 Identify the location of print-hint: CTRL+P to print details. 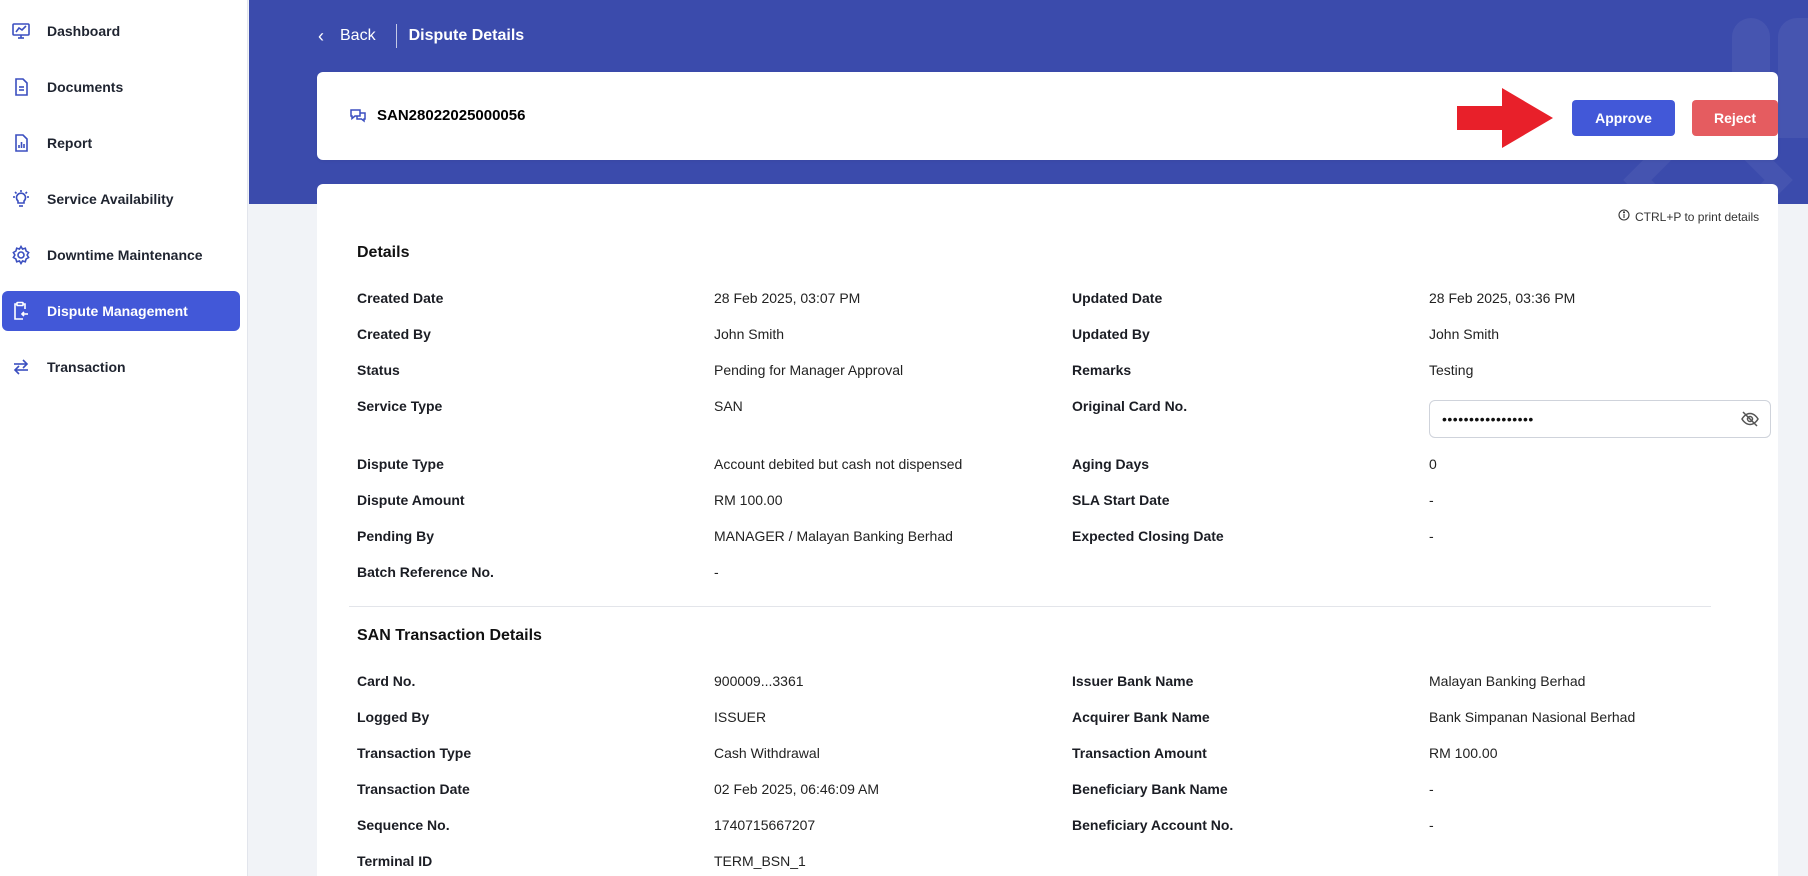
(1698, 216).